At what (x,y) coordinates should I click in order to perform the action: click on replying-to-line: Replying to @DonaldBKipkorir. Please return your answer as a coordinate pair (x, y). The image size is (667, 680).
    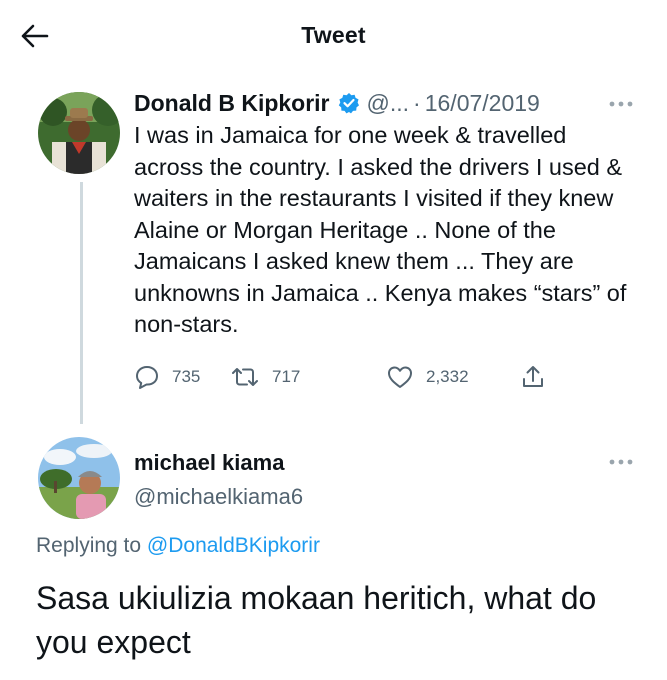
    Looking at the image, I should click on (178, 546).